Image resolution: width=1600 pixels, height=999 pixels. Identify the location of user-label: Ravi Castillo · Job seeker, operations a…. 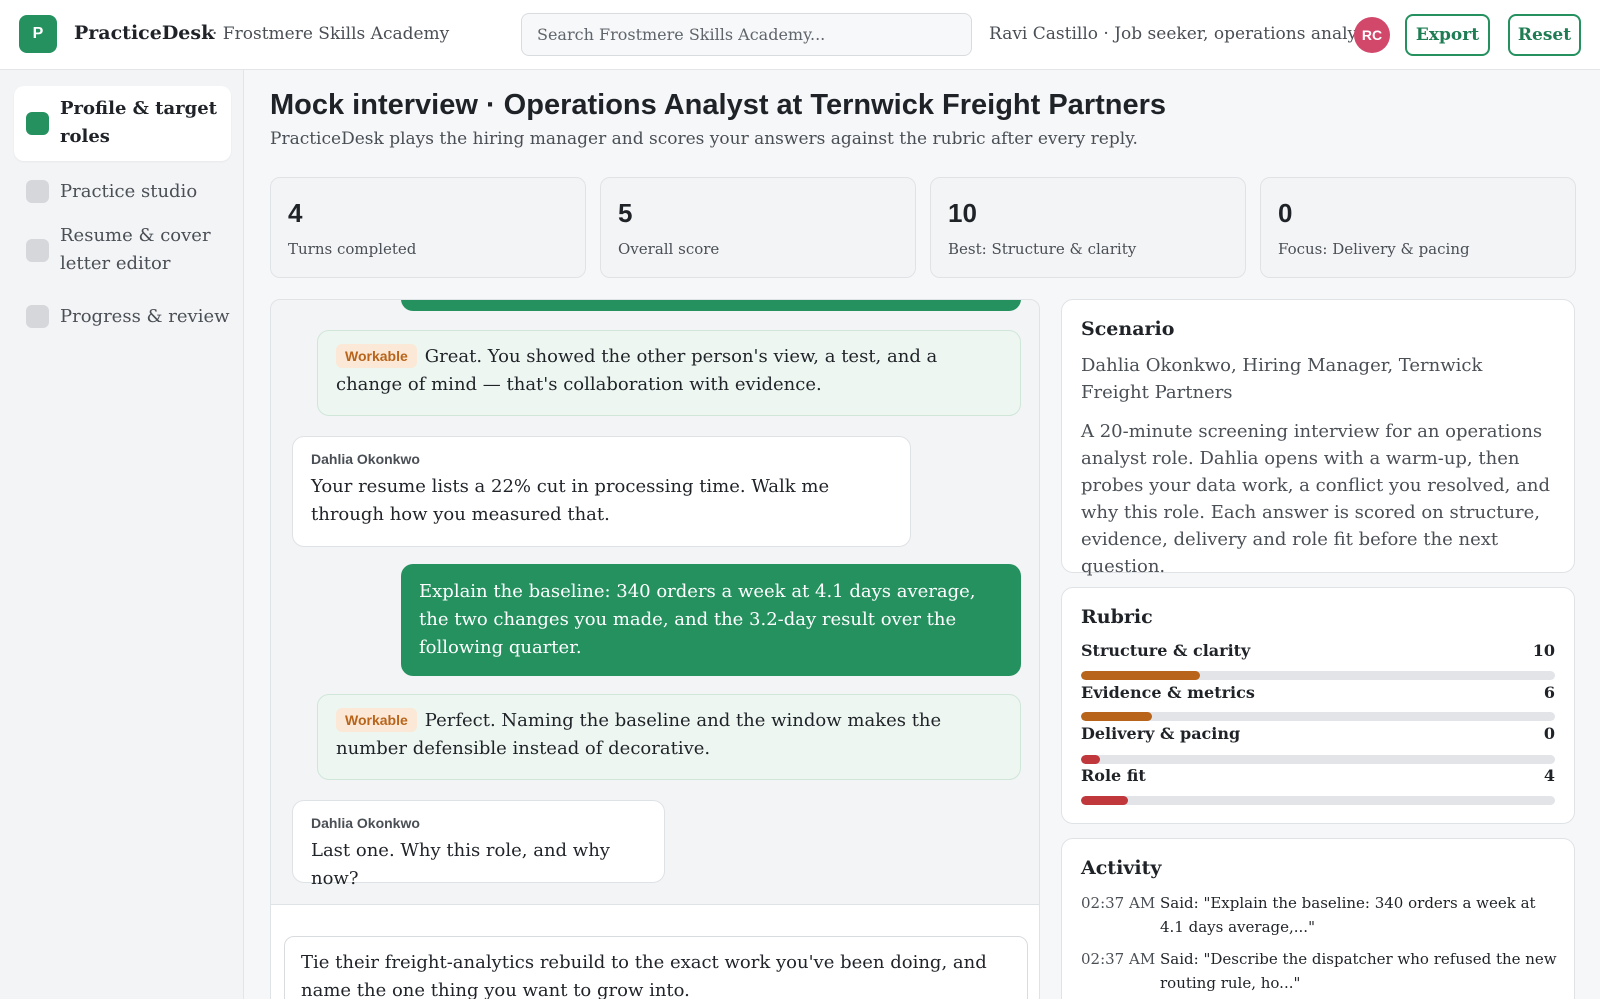
(1181, 34).